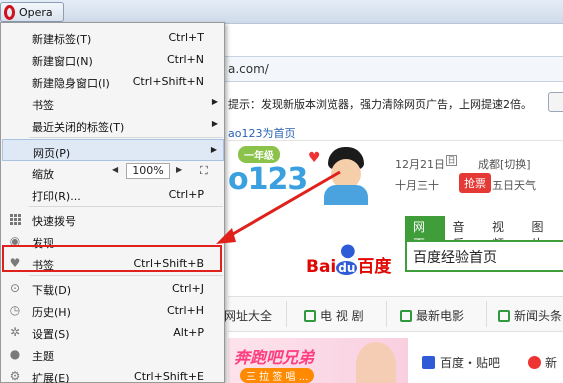  What do you see at coordinates (113, 288) in the screenshot?
I see `menu-item-downloads: ⊙ 下载(D) Ctrl+J` at bounding box center [113, 288].